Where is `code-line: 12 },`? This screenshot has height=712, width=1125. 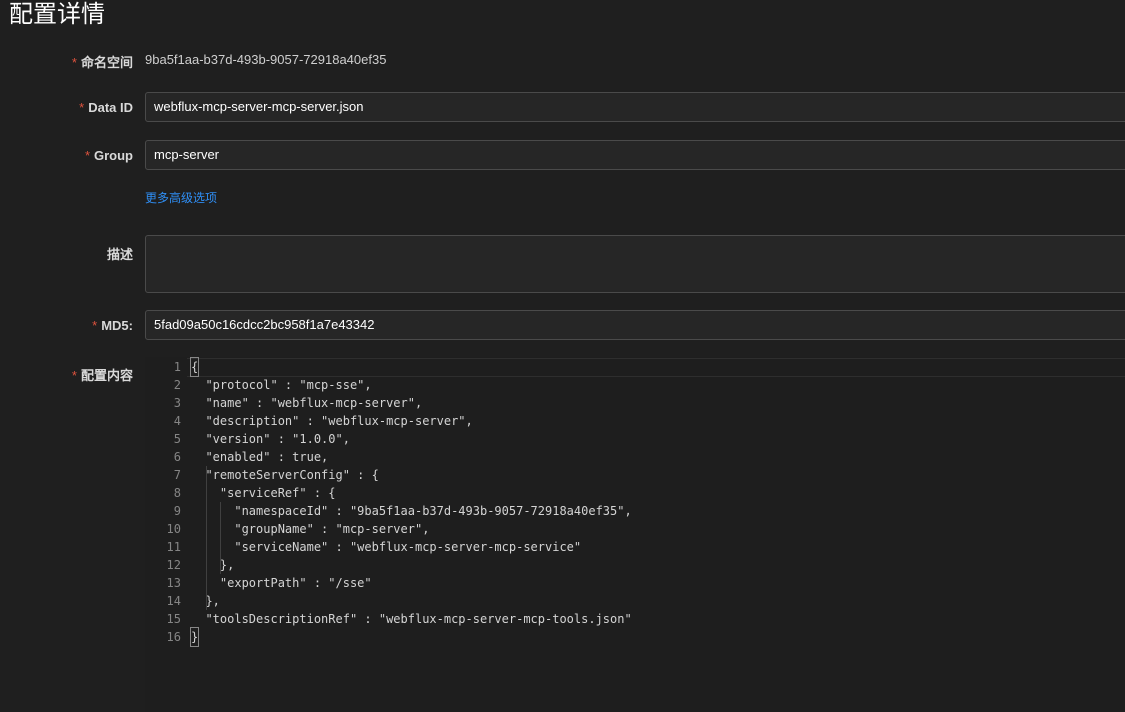 code-line: 12 }, is located at coordinates (635, 565).